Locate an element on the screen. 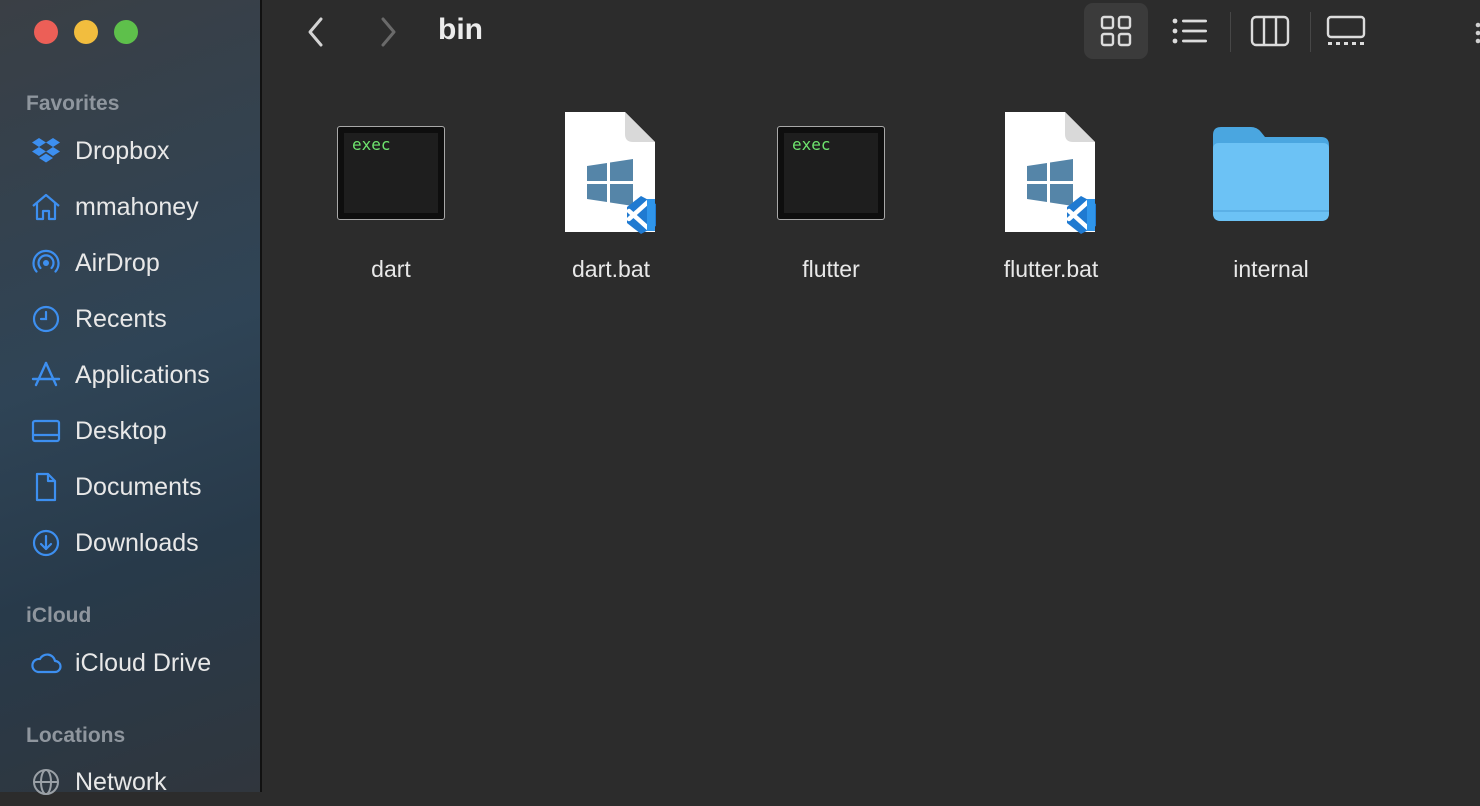 This screenshot has height=806, width=1480. sidebar-item-label: Dropbox is located at coordinates (122, 150).